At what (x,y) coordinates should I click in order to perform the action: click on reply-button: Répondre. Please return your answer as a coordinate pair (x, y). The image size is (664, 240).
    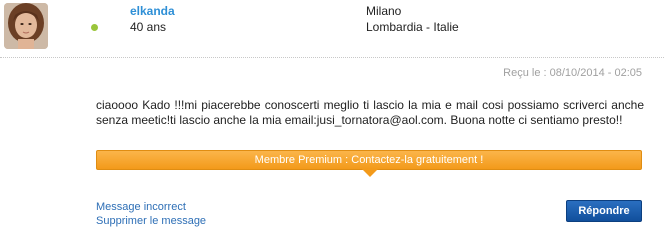
    Looking at the image, I should click on (604, 211).